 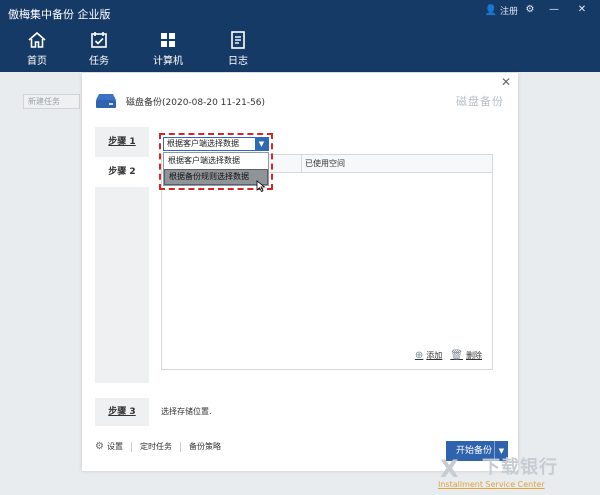 I want to click on dialog-close-icon: ✕, so click(x=506, y=82).